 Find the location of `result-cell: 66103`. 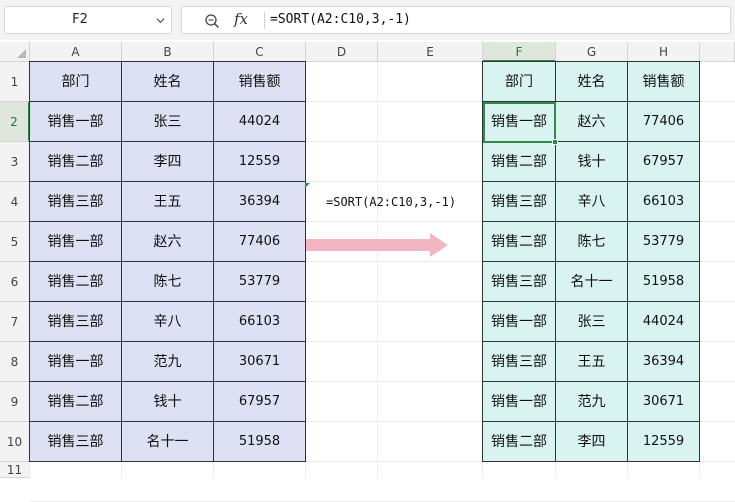

result-cell: 66103 is located at coordinates (664, 202).